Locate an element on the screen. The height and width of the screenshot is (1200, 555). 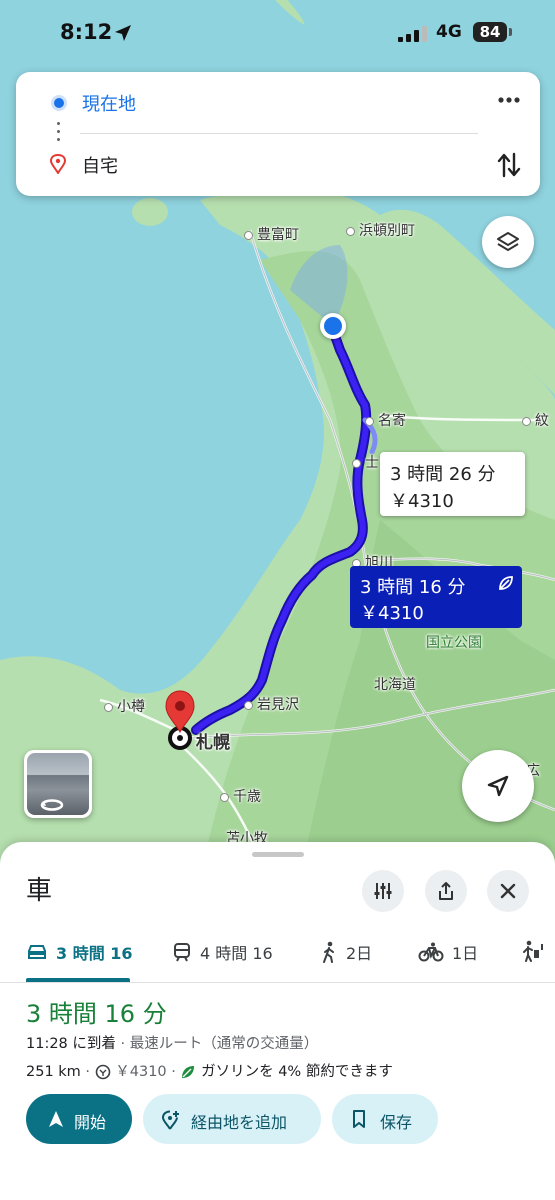
route-card-divider is located at coordinates (279, 133).